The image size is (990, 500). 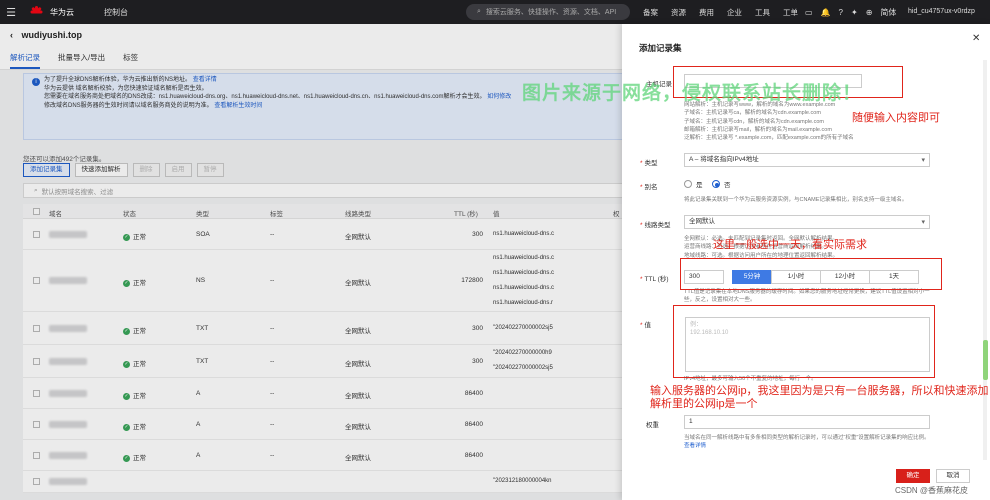 What do you see at coordinates (704, 277) in the screenshot?
I see `ttl-input: 300` at bounding box center [704, 277].